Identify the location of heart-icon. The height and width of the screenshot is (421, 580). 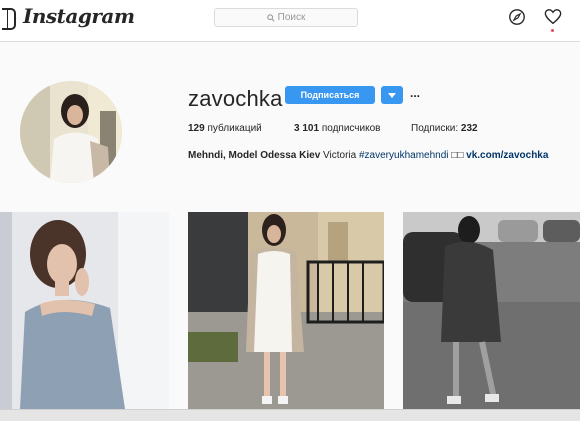
(553, 17).